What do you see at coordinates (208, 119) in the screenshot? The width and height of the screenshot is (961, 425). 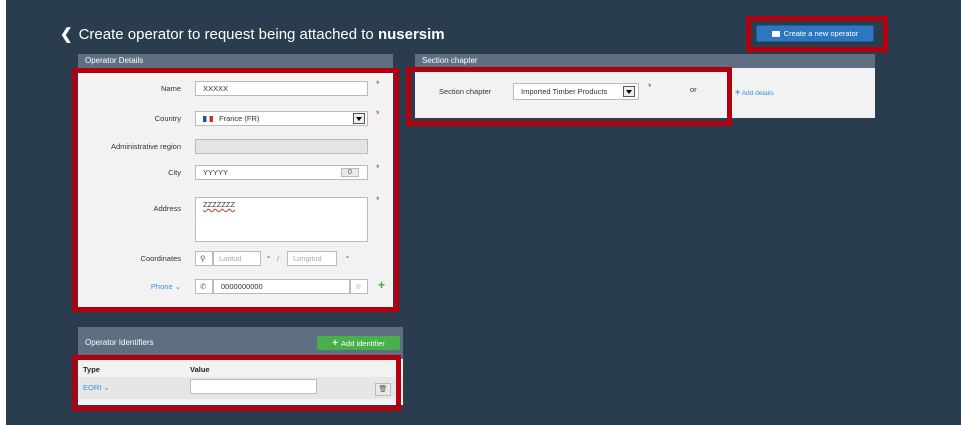 I see `flag-icon` at bounding box center [208, 119].